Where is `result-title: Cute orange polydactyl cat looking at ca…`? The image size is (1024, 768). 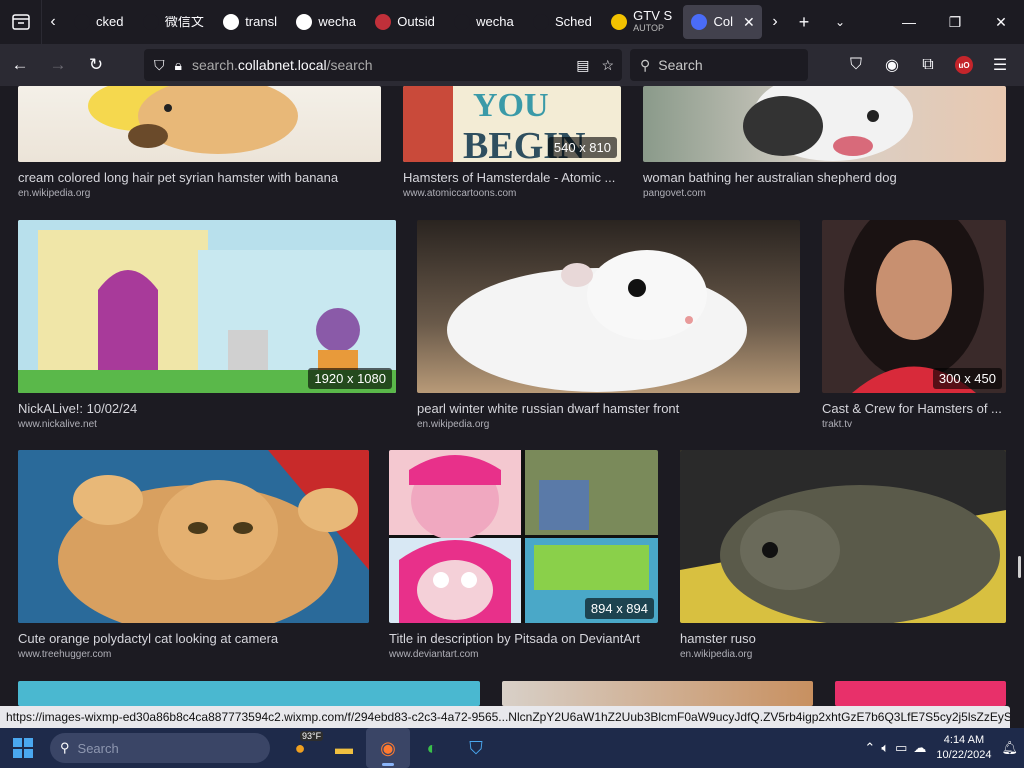
result-title: Cute orange polydactyl cat looking at ca… is located at coordinates (193, 638).